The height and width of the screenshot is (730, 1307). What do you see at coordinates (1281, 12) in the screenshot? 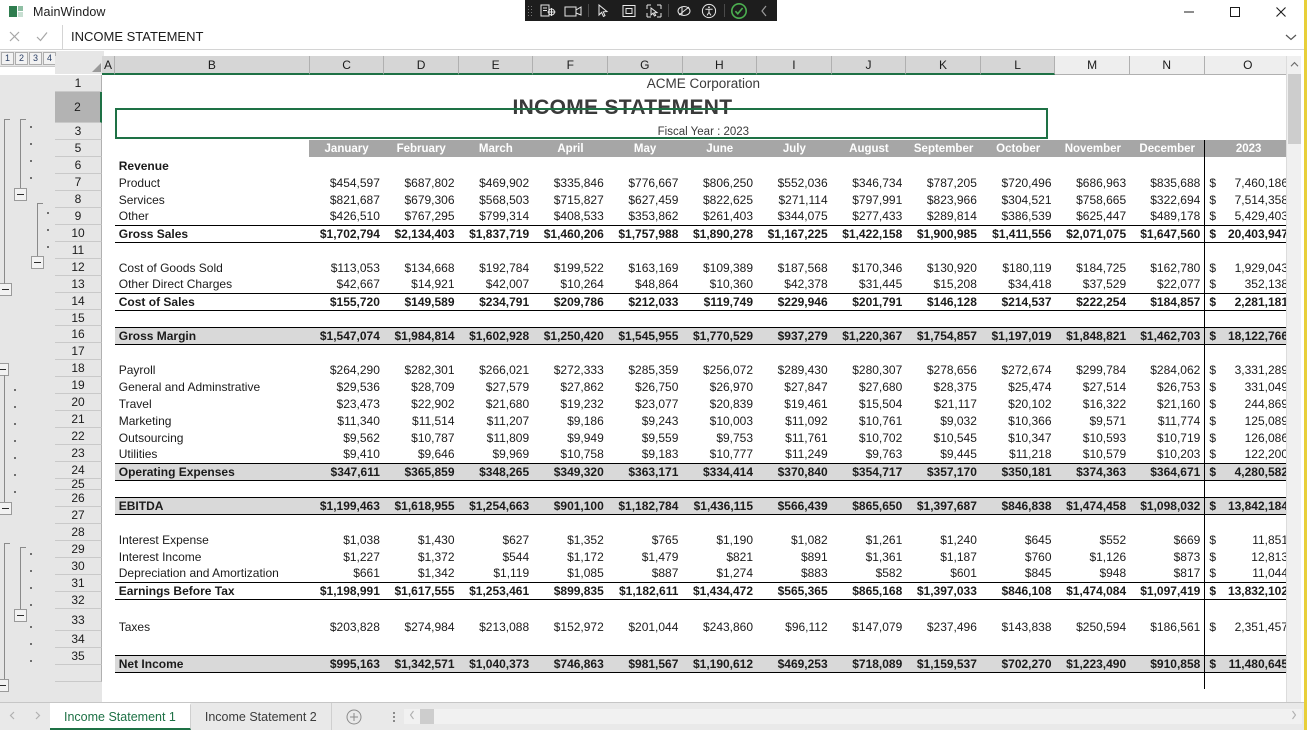
I see `close-icon` at bounding box center [1281, 12].